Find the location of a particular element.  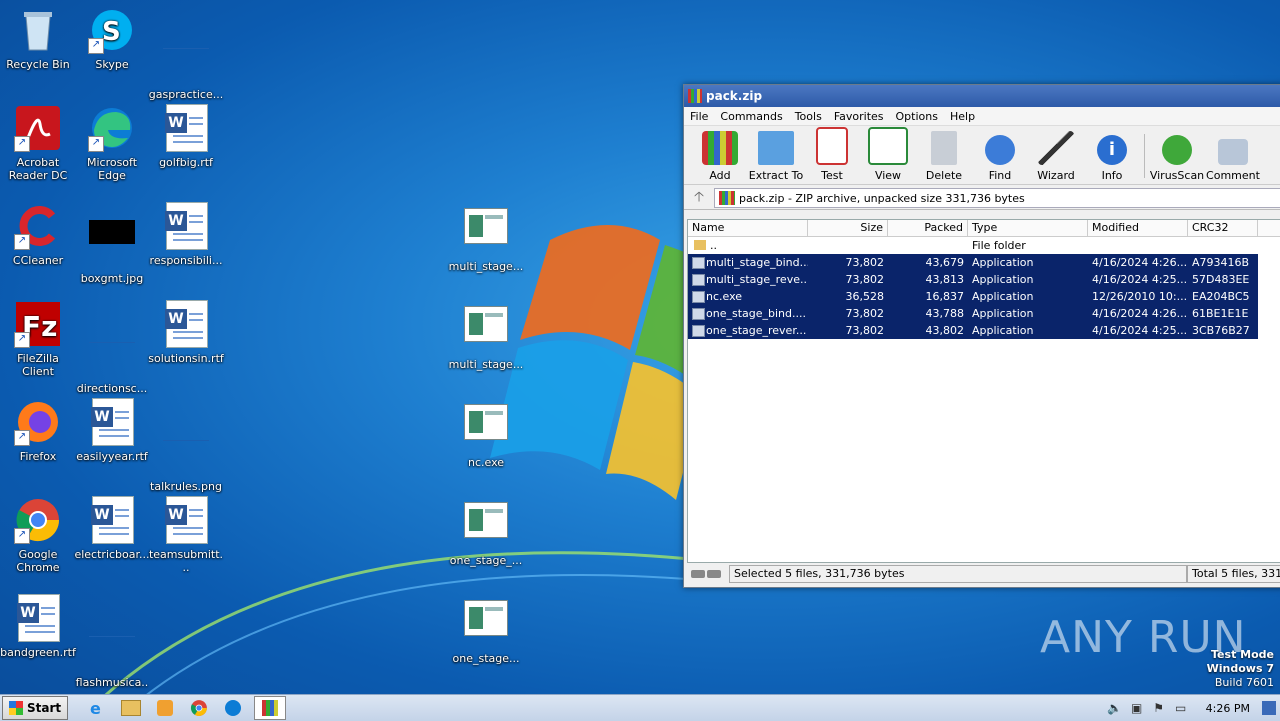

file-list-header: Name Size Packed Type Modified CRC32 is located at coordinates (984, 228).